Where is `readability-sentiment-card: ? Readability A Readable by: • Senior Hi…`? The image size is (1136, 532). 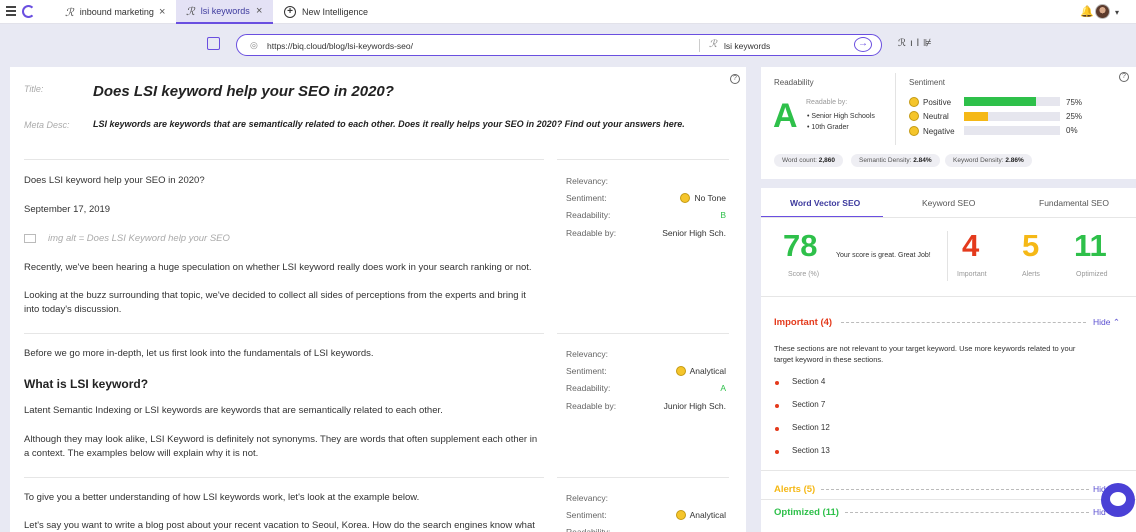 readability-sentiment-card: ? Readability A Readable by: • Senior Hi… is located at coordinates (948, 123).